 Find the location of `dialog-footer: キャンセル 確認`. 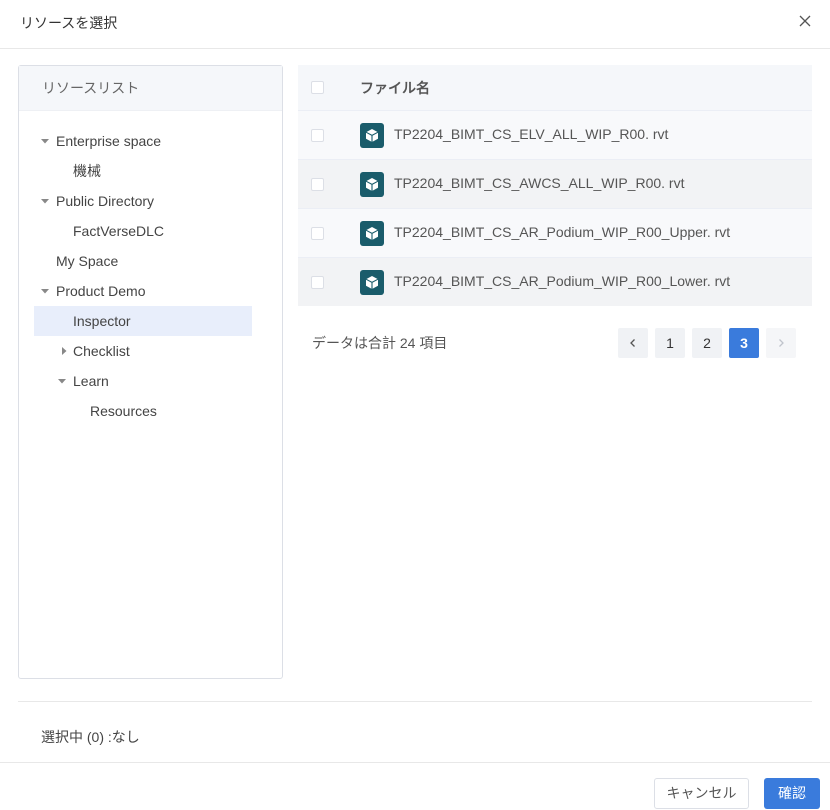

dialog-footer: キャンセル 確認 is located at coordinates (415, 786).